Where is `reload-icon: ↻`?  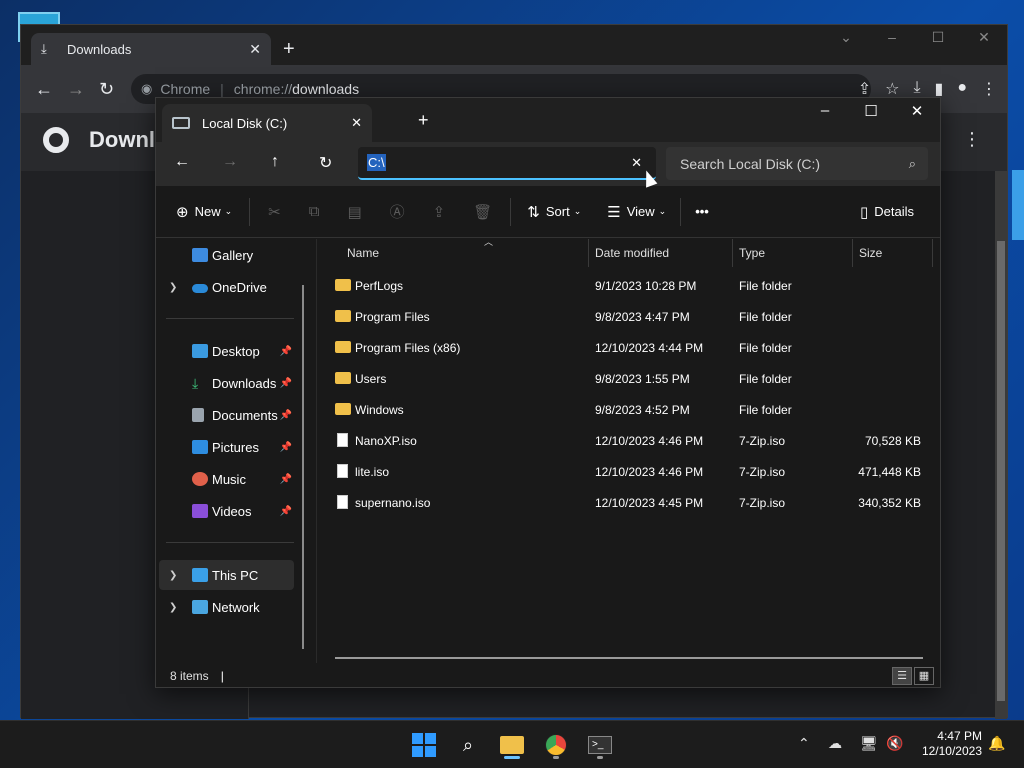
reload-icon: ↻ is located at coordinates (106, 89).